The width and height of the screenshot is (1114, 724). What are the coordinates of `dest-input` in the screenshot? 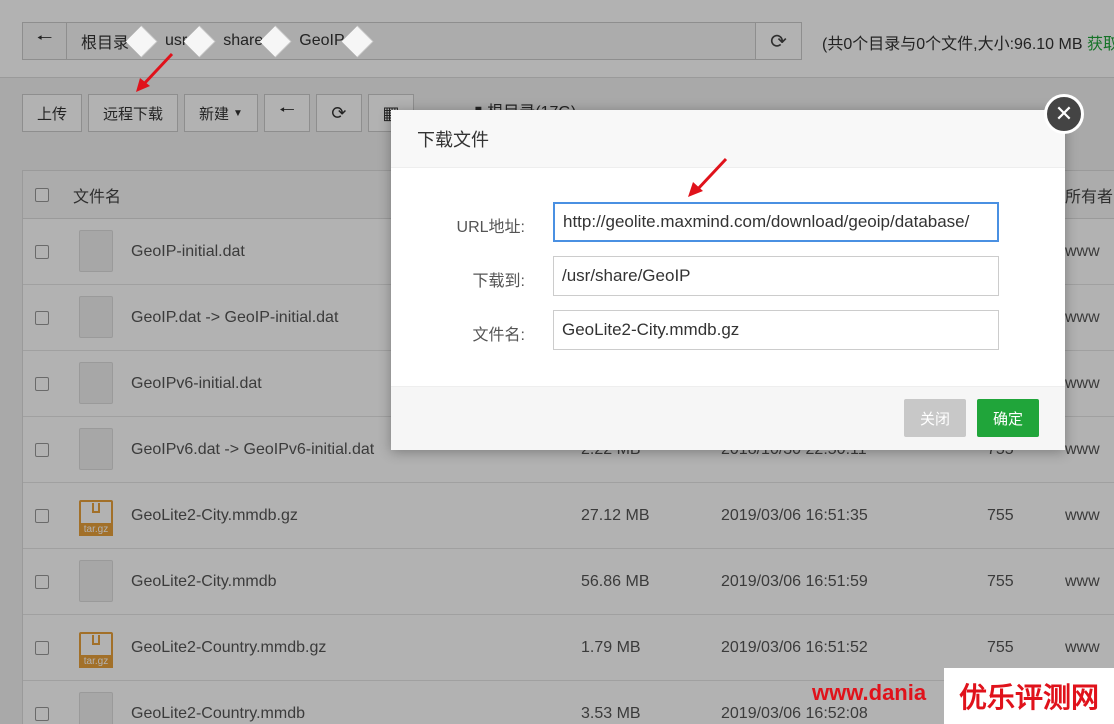 It's located at (776, 276).